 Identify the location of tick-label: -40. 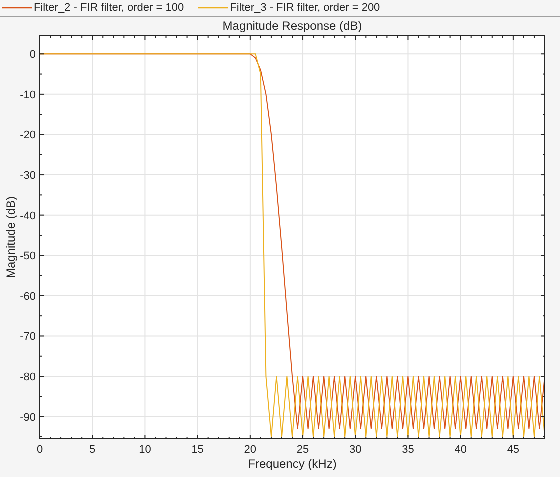
(28, 216).